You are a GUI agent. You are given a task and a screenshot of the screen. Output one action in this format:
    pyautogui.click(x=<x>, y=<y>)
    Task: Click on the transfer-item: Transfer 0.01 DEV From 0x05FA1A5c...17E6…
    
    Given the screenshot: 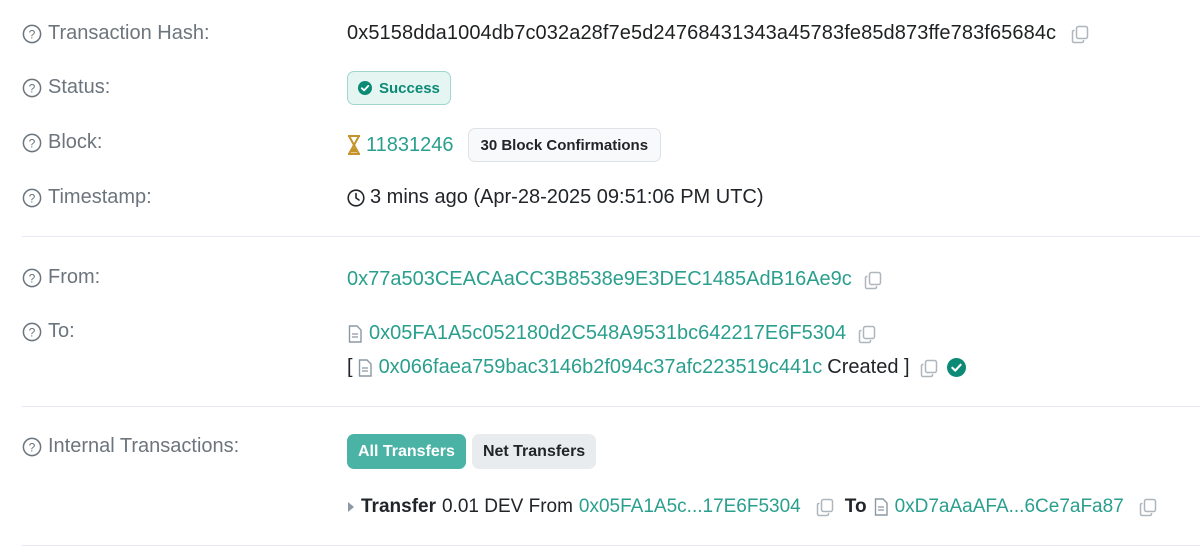 What is the action you would take?
    pyautogui.click(x=752, y=507)
    